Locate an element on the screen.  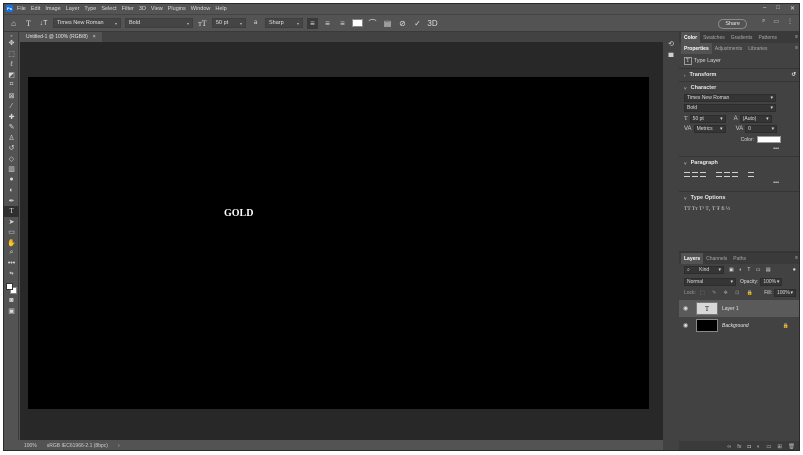
blend-mode-select: Normal ▾ is located at coordinates (710, 281).